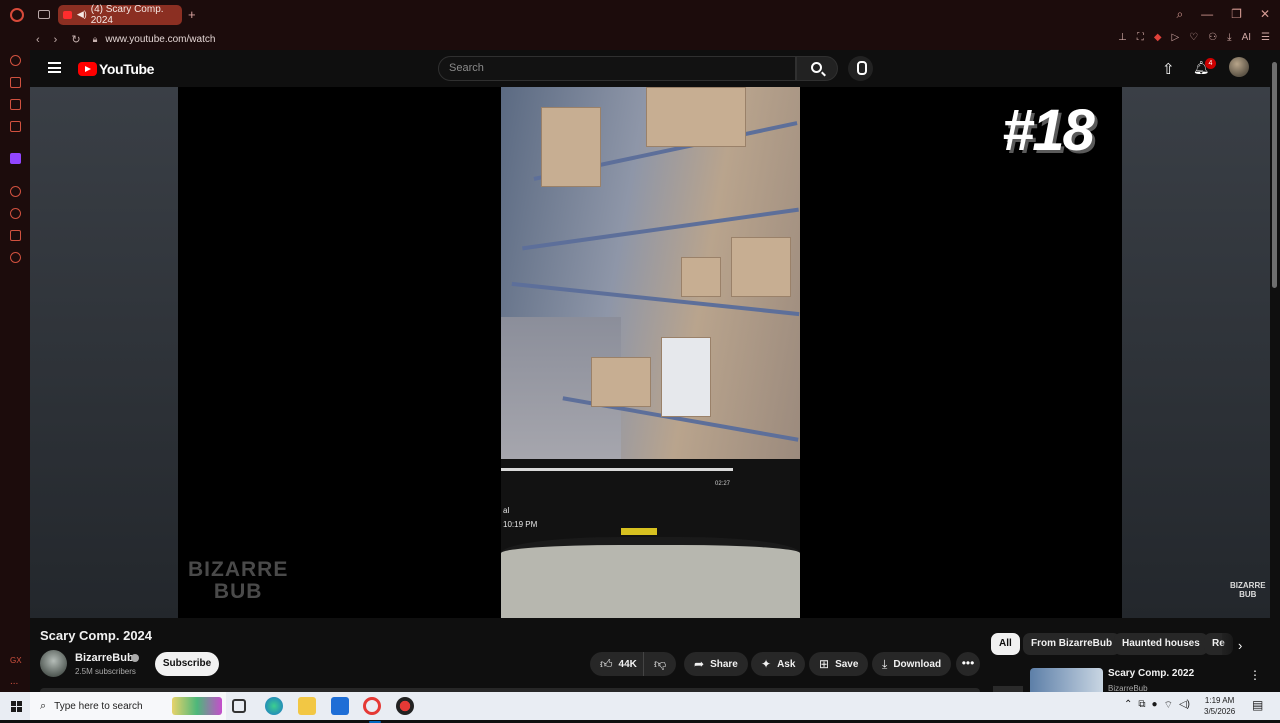 This screenshot has height=723, width=1280. I want to click on close-window-icon: ✕, so click(1265, 14).